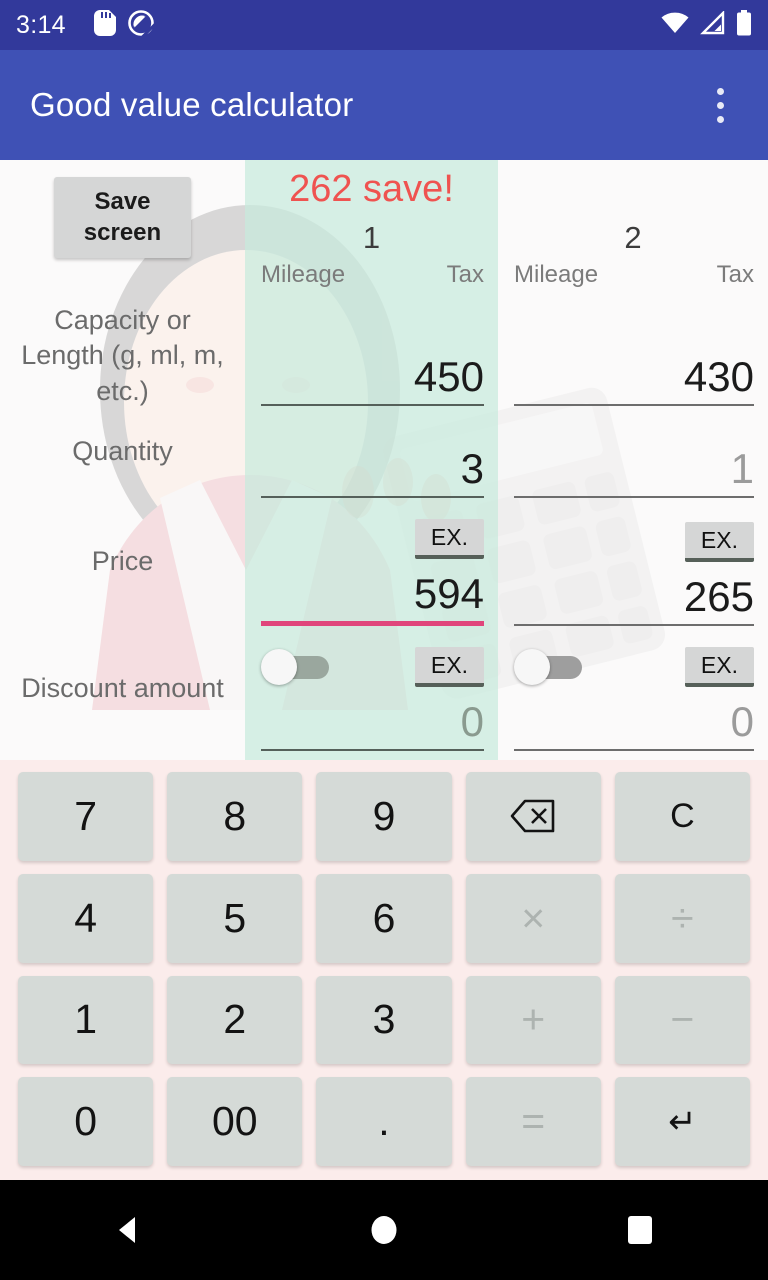 This screenshot has height=1280, width=768. I want to click on discount-field-1: EX. 0, so click(371, 688).